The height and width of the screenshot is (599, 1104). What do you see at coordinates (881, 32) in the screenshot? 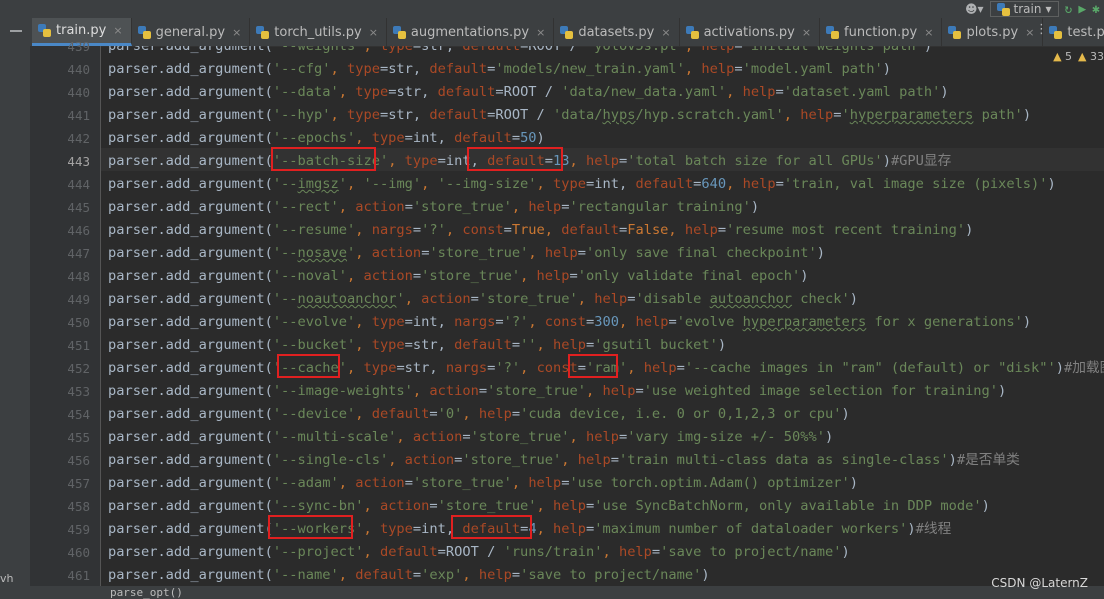
I see `tab-function: function.py ×` at bounding box center [881, 32].